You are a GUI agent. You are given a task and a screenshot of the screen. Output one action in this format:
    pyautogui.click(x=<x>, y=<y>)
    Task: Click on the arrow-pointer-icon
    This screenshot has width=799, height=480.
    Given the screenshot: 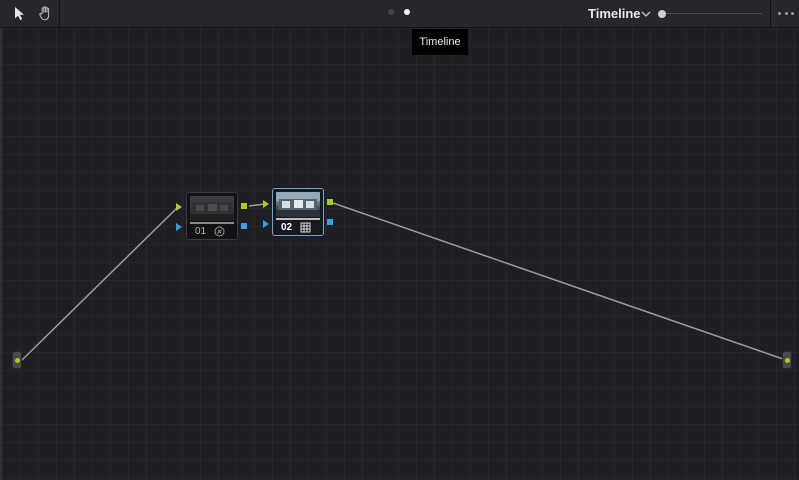 What is the action you would take?
    pyautogui.click(x=19, y=13)
    